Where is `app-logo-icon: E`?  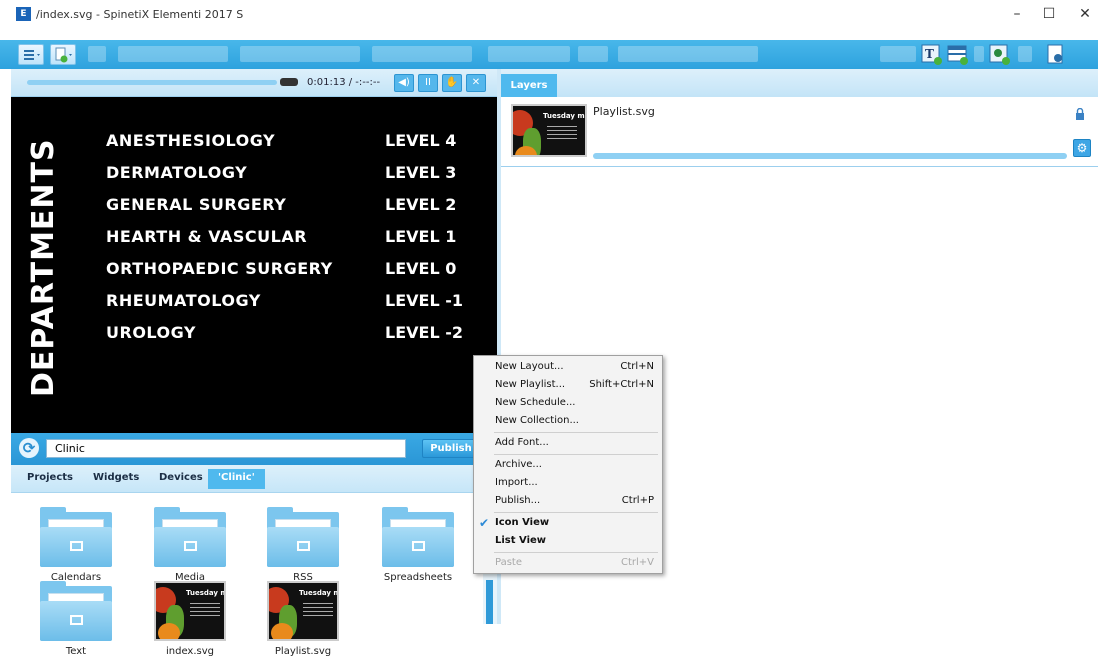 app-logo-icon: E is located at coordinates (23, 14).